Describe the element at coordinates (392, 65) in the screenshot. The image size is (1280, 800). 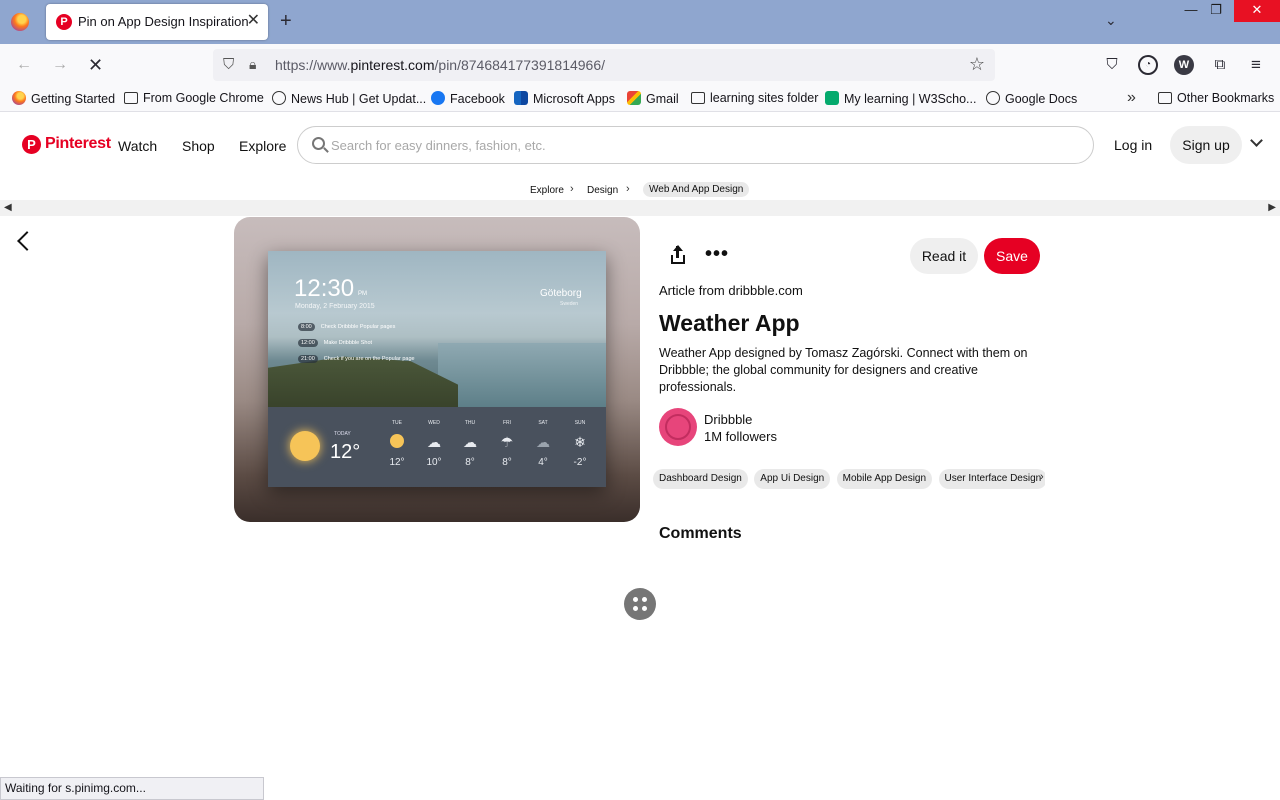
I see `url-domain: pinterest.com` at that location.